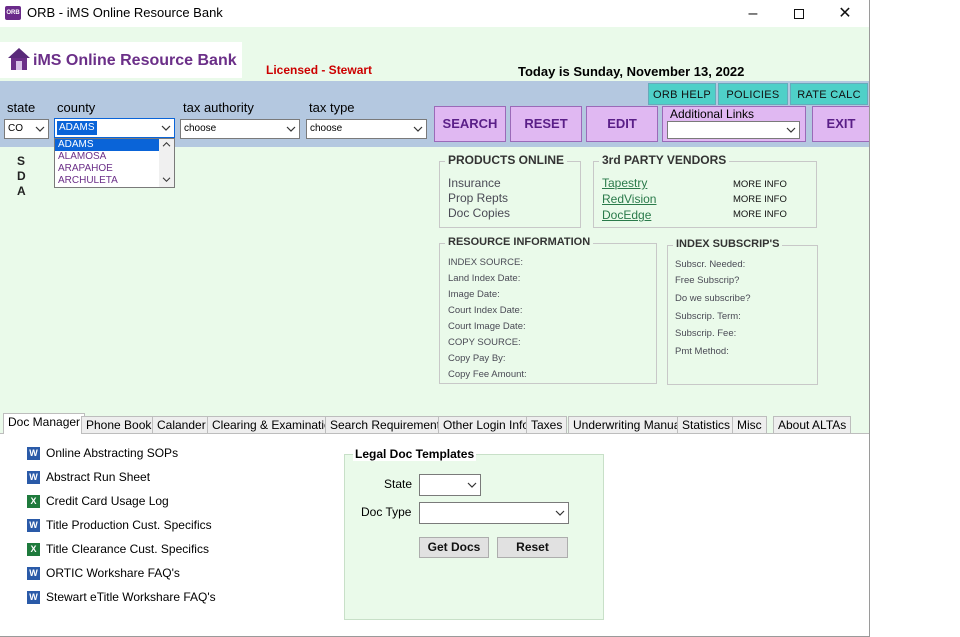 This screenshot has height=637, width=960. I want to click on product-item: Doc Copies, so click(479, 213).